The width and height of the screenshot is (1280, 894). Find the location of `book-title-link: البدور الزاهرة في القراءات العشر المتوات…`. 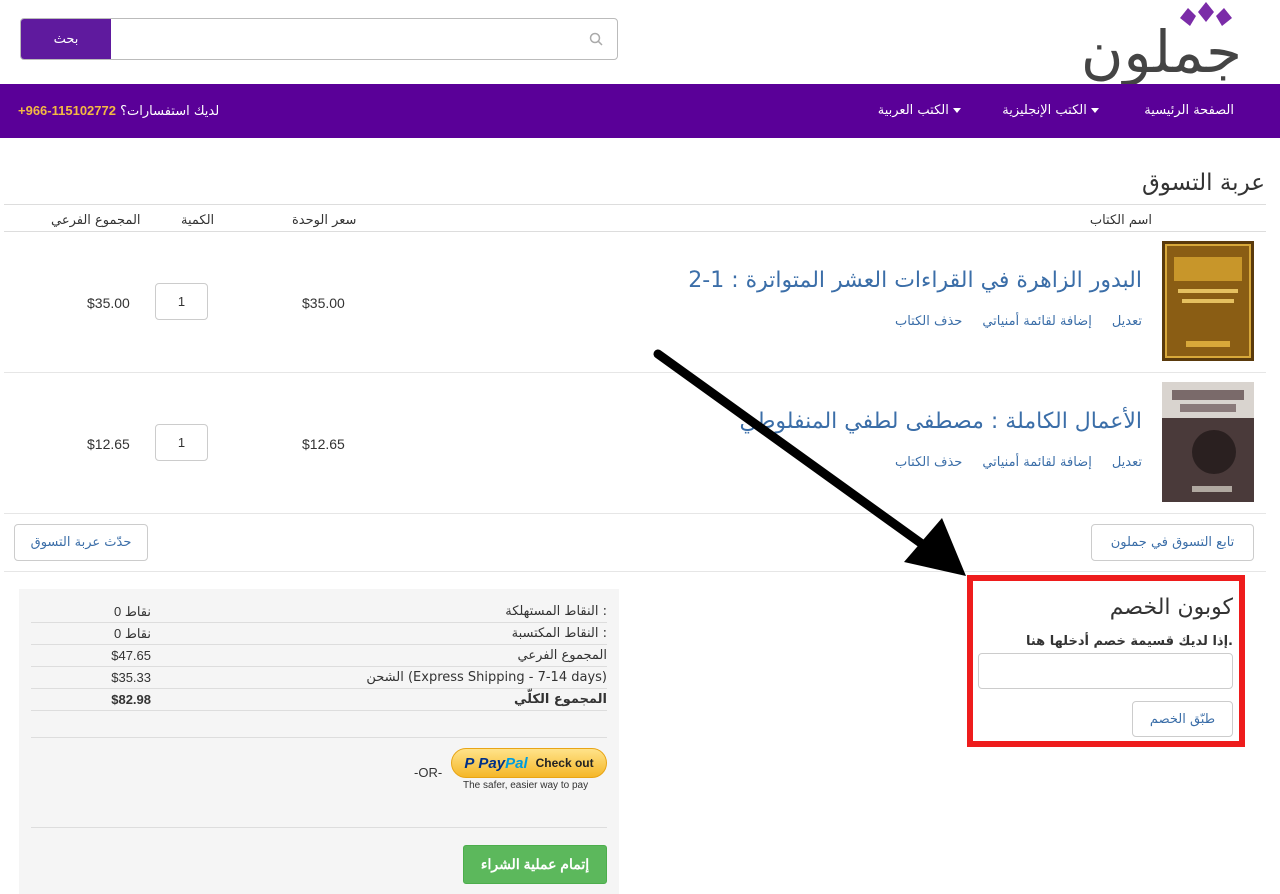

book-title-link: البدور الزاهرة في القراءات العشر المتوات… is located at coordinates (915, 280).